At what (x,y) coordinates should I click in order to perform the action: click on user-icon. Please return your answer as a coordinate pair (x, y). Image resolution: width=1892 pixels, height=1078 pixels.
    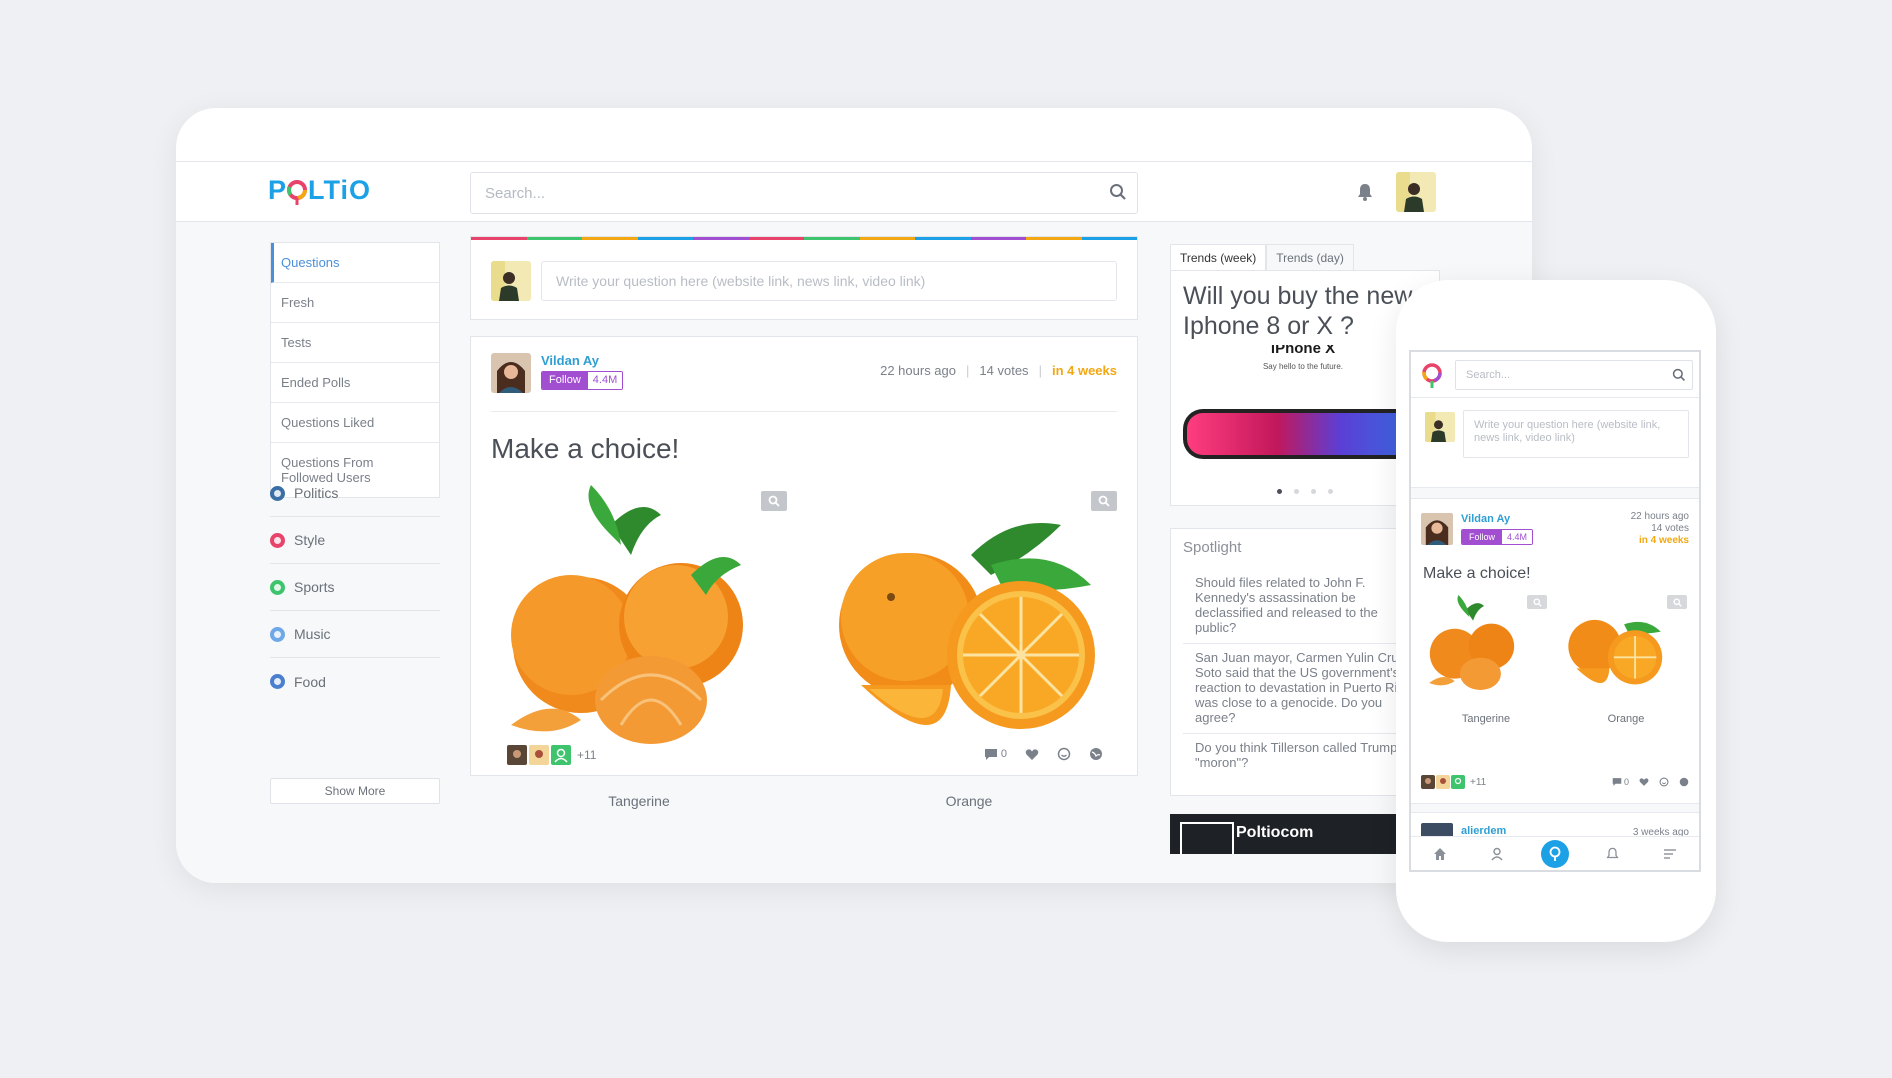
    Looking at the image, I should click on (1497, 853).